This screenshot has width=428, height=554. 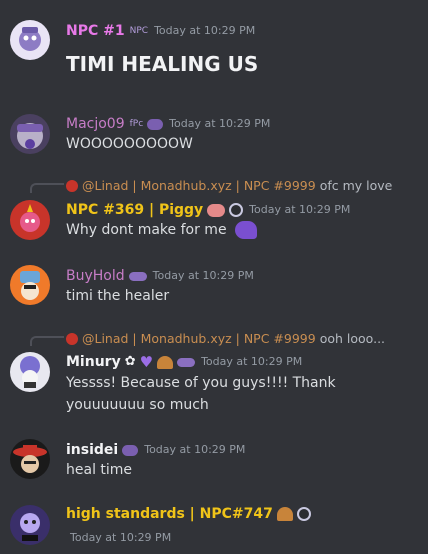 I want to click on emoji-icon, so click(x=246, y=230).